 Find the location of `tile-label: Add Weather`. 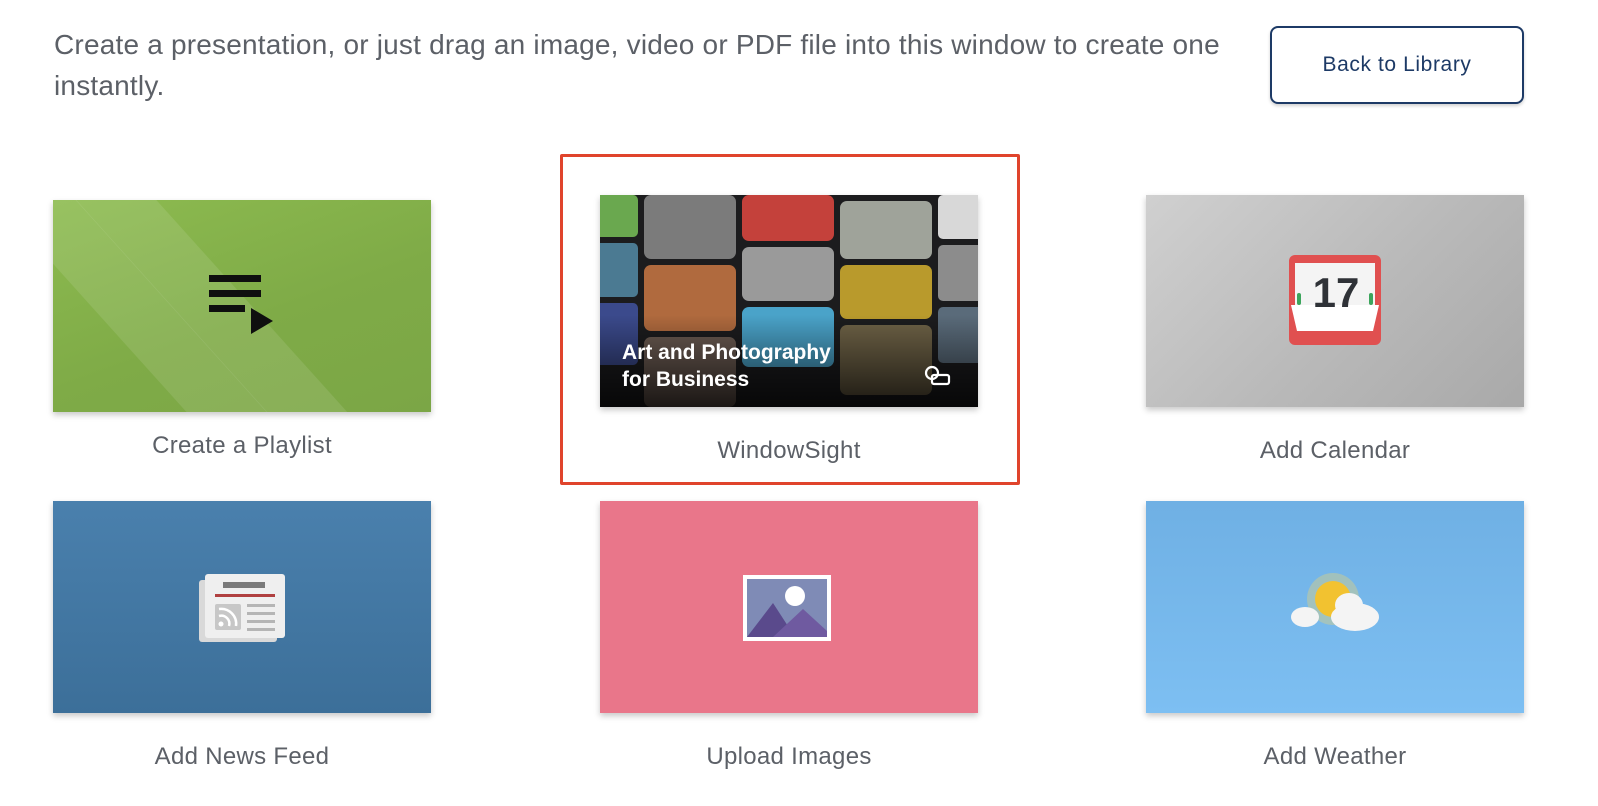

tile-label: Add Weather is located at coordinates (1335, 756).